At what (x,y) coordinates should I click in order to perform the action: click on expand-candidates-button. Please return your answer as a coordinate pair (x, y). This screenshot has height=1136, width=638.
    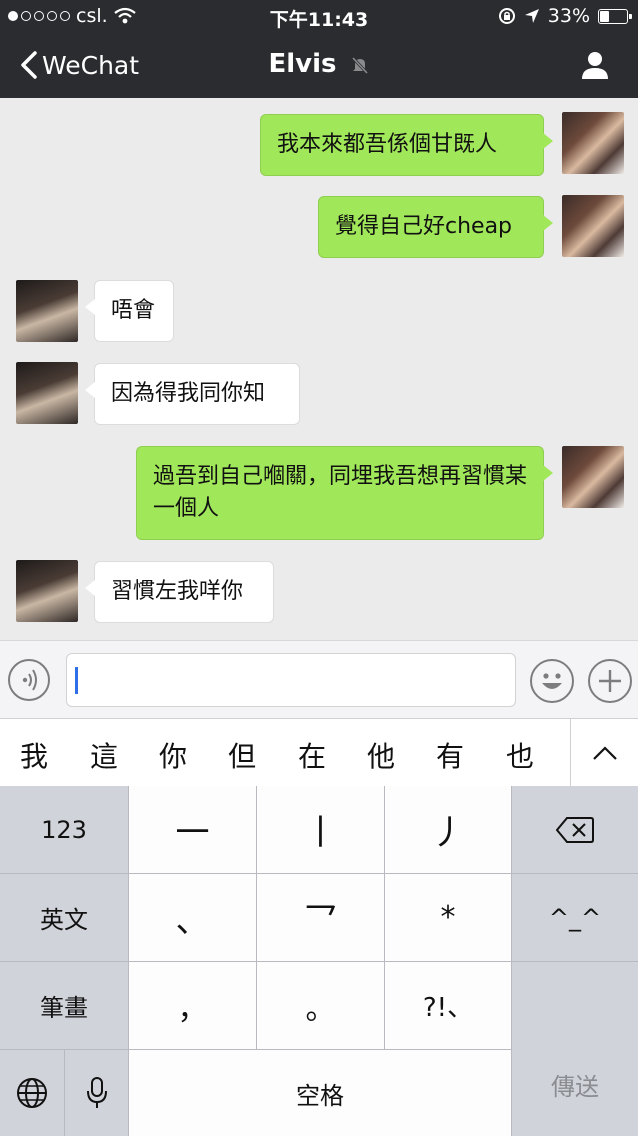
    Looking at the image, I should click on (604, 753).